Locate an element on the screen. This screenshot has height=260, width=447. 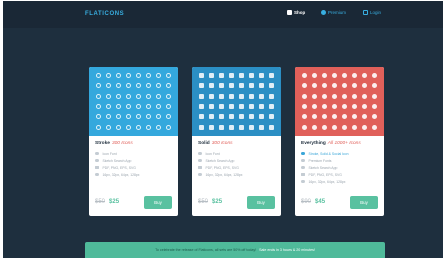
old-price: $50 is located at coordinates (100, 202).